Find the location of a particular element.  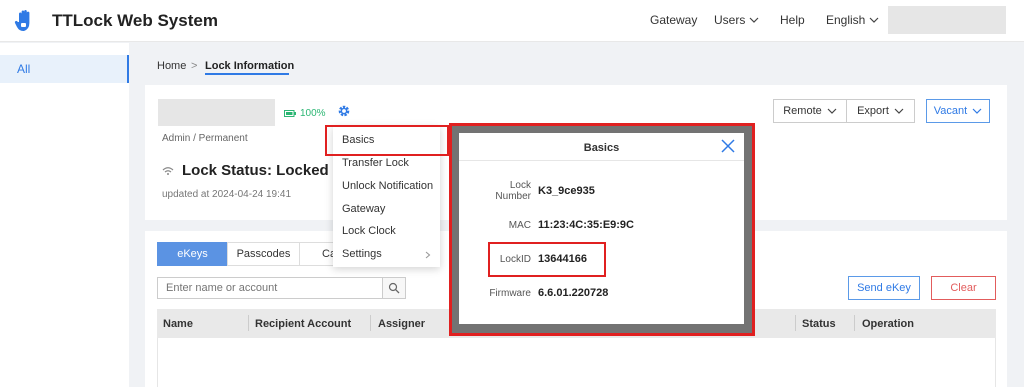

remote-button: Remote is located at coordinates (810, 111).